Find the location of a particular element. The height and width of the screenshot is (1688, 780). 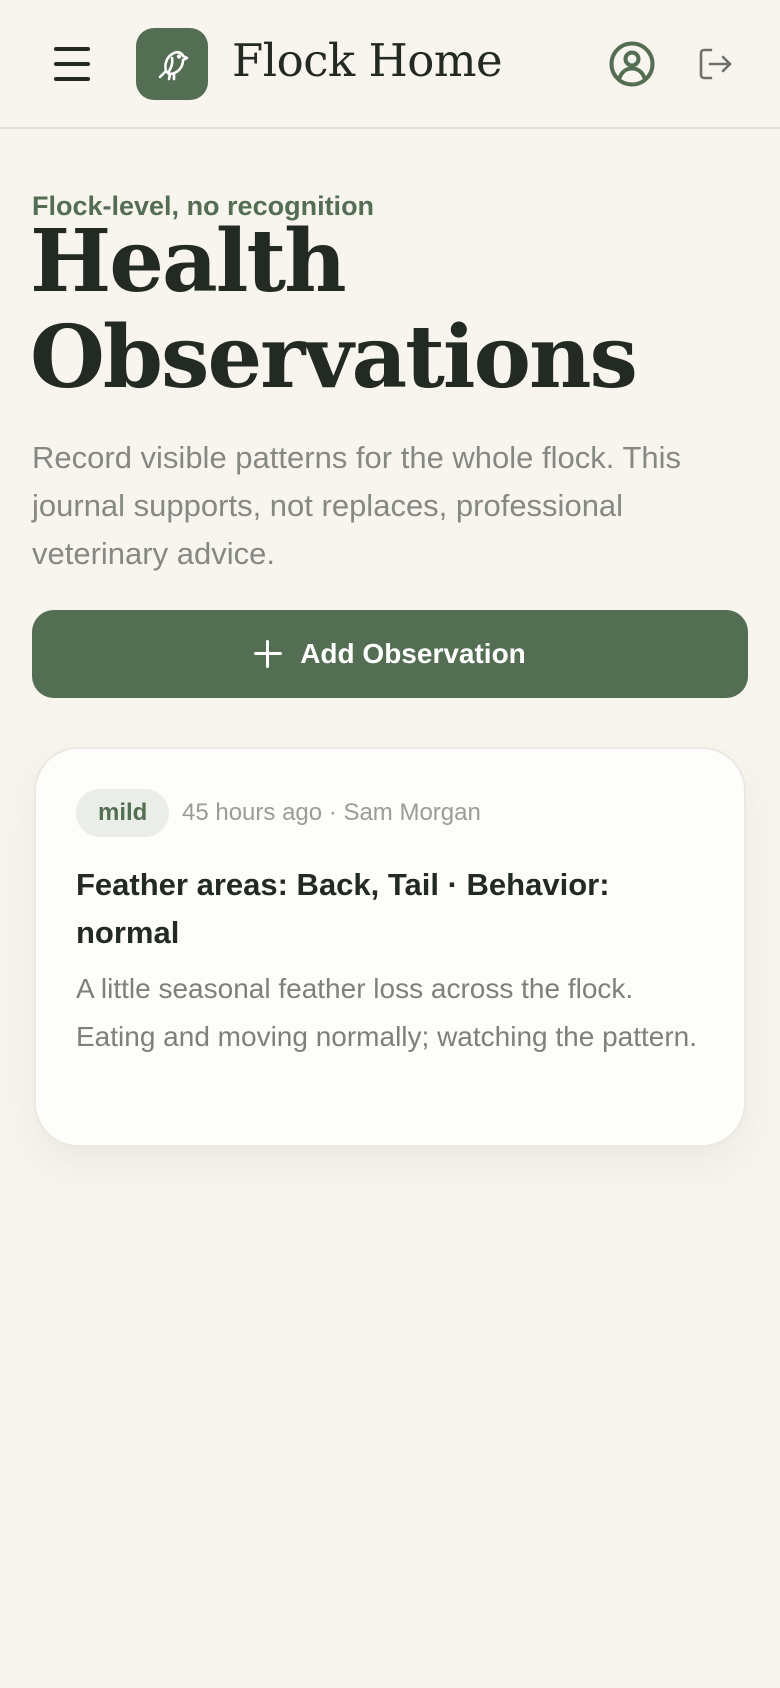

add-observation-button: Add Observation is located at coordinates (390, 654).